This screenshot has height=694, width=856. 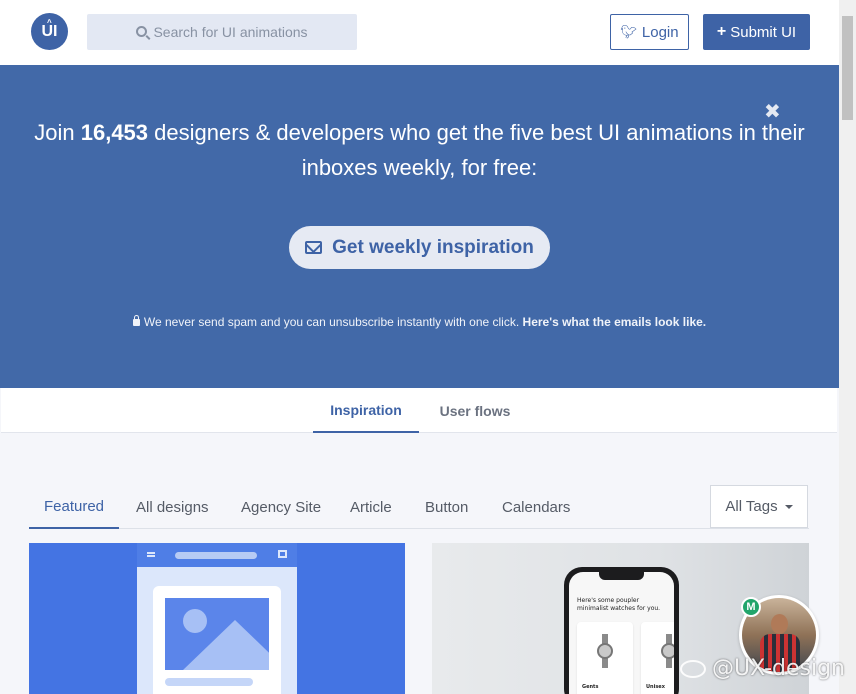 I want to click on card-mockup-screen, so click(x=217, y=618).